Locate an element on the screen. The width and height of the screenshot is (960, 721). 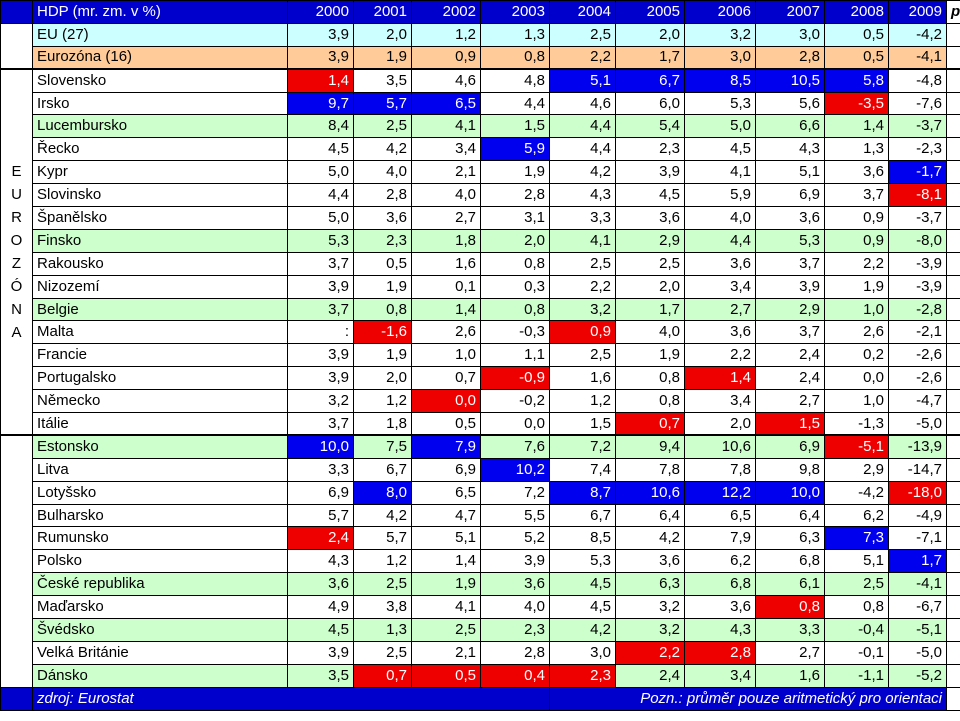
value-cell: -2,1 is located at coordinates (917, 332).